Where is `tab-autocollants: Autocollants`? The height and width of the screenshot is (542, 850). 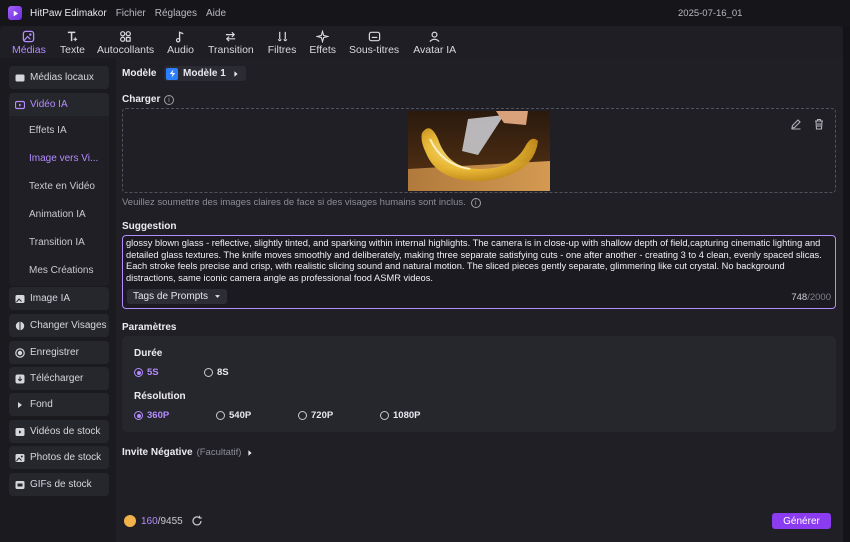
tab-autocollants: Autocollants is located at coordinates (125, 42).